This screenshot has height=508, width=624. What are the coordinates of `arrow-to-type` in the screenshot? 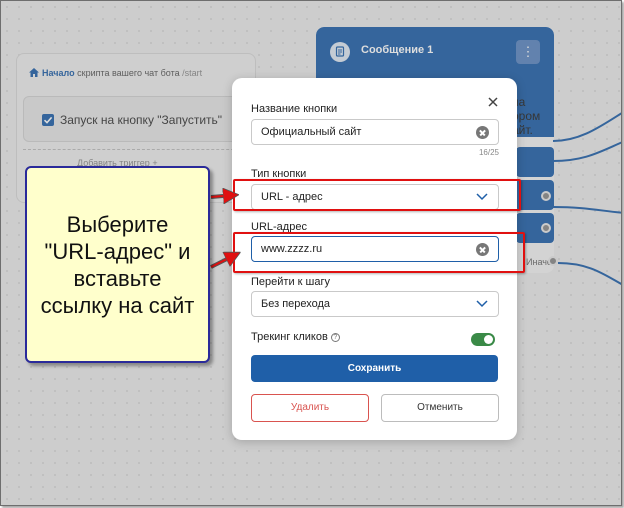 It's located at (222, 196).